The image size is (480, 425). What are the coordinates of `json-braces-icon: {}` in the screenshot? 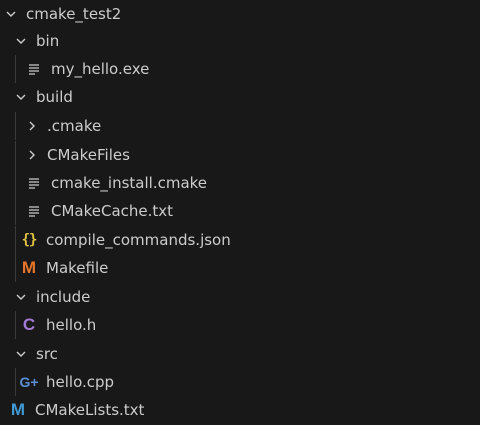 It's located at (29, 240).